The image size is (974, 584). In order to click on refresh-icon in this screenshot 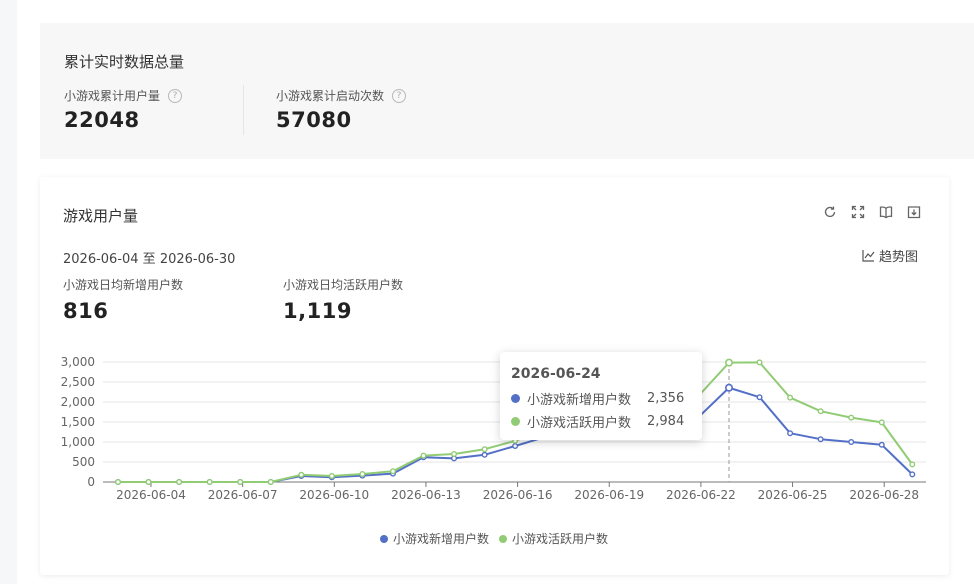, I will do `click(830, 212)`.